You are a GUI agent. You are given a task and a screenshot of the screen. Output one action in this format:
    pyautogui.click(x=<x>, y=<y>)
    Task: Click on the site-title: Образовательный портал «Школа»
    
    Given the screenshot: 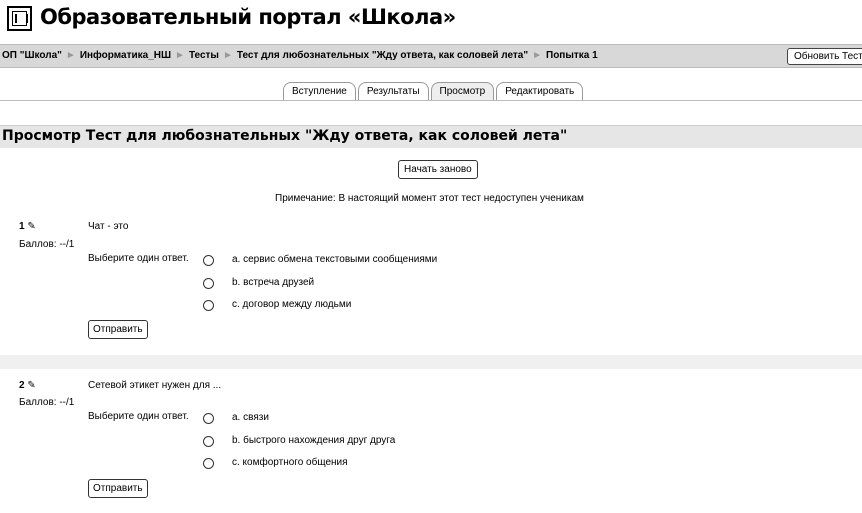 What is the action you would take?
    pyautogui.click(x=248, y=17)
    